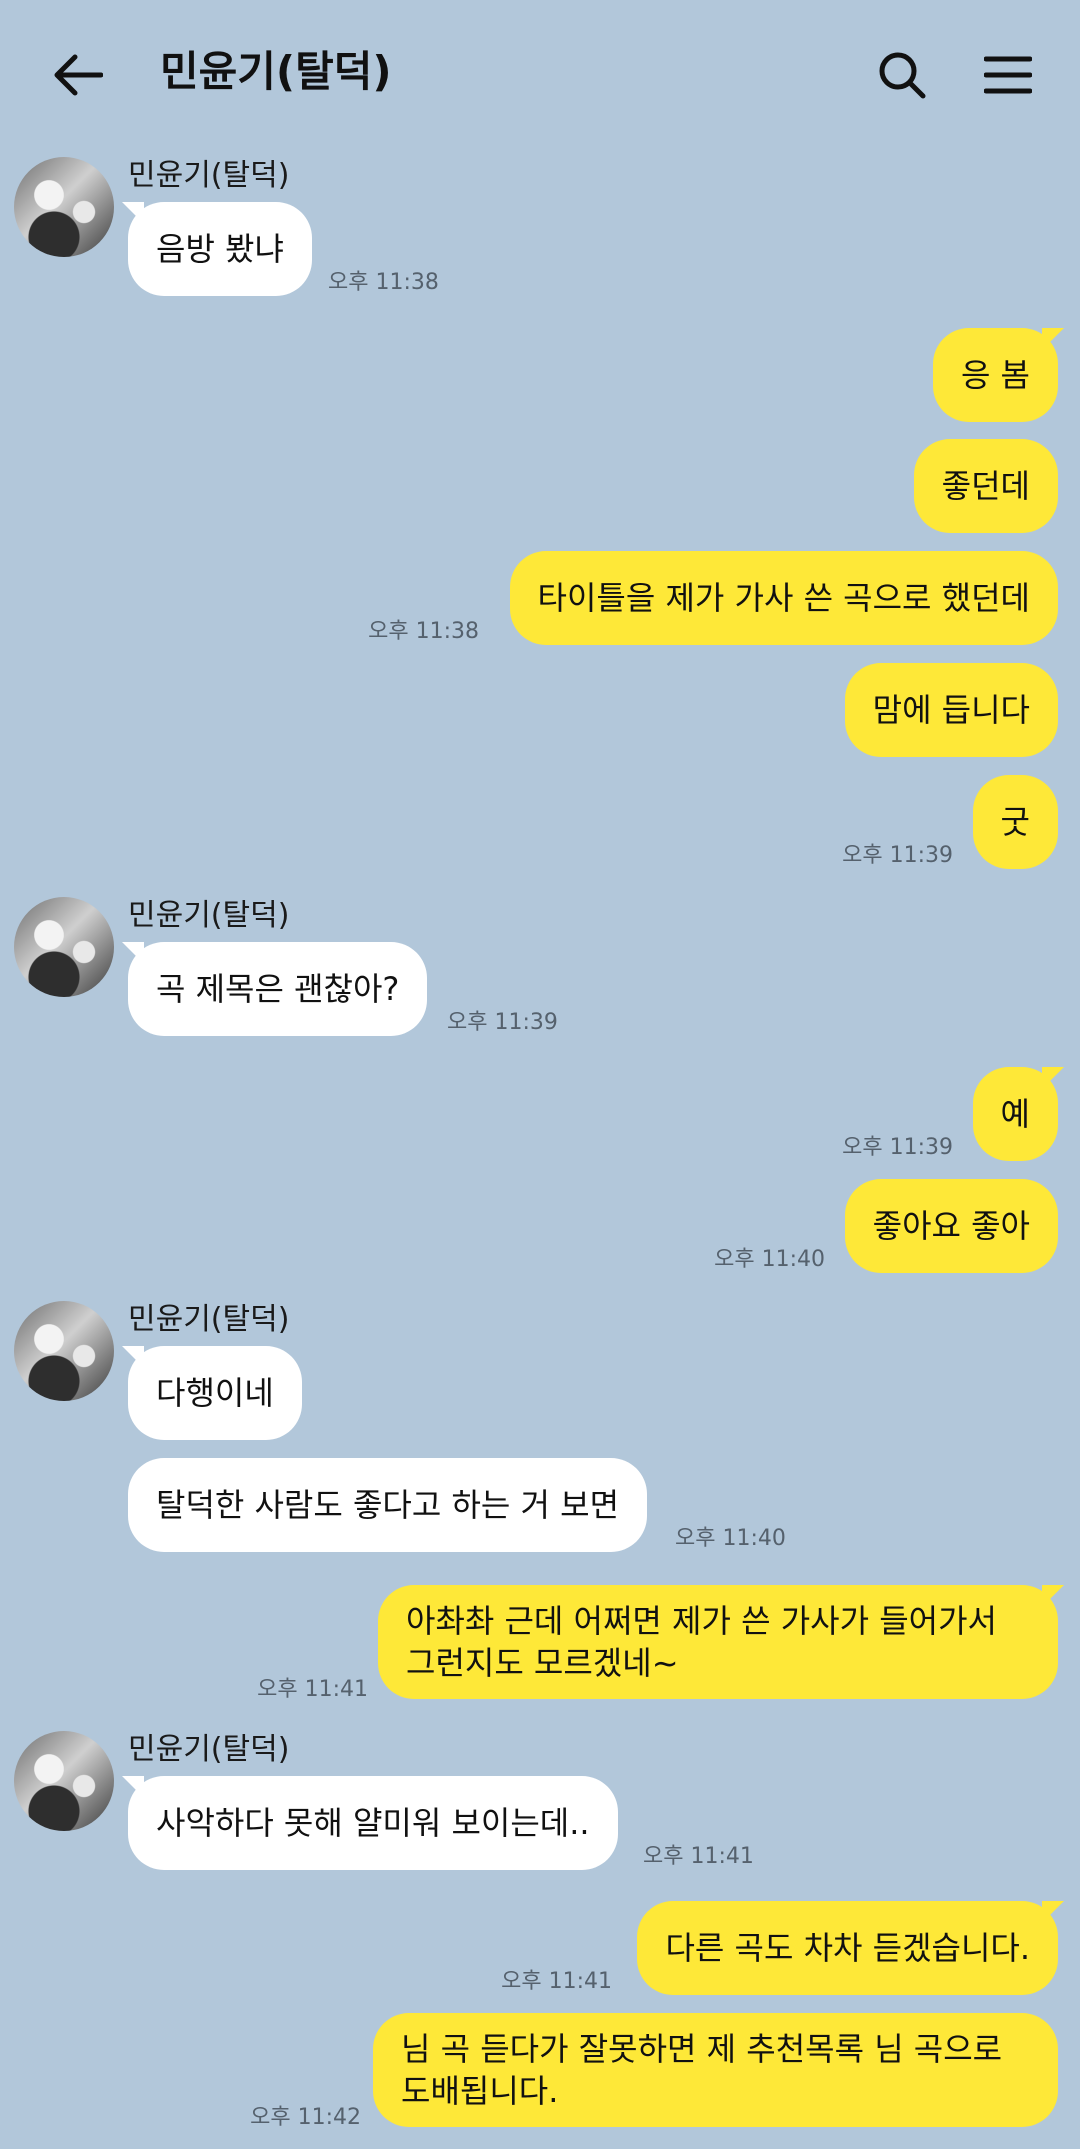 The height and width of the screenshot is (2149, 1080). What do you see at coordinates (220, 249) in the screenshot?
I see `received-message: 음방 봤냐` at bounding box center [220, 249].